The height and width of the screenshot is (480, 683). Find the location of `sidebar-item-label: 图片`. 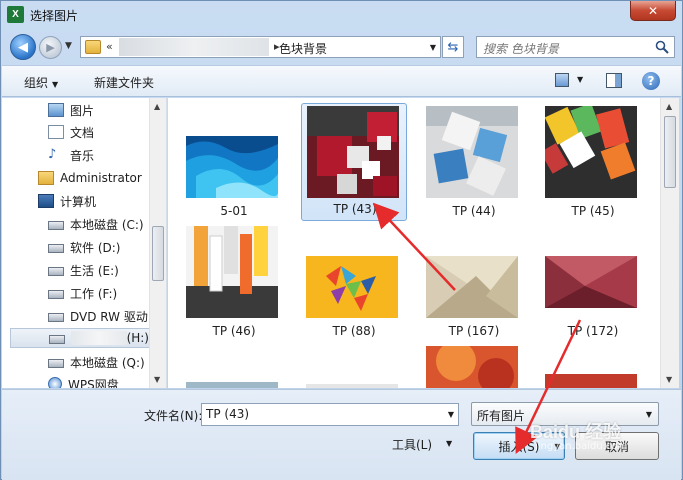

sidebar-item-label: 图片 is located at coordinates (82, 110).